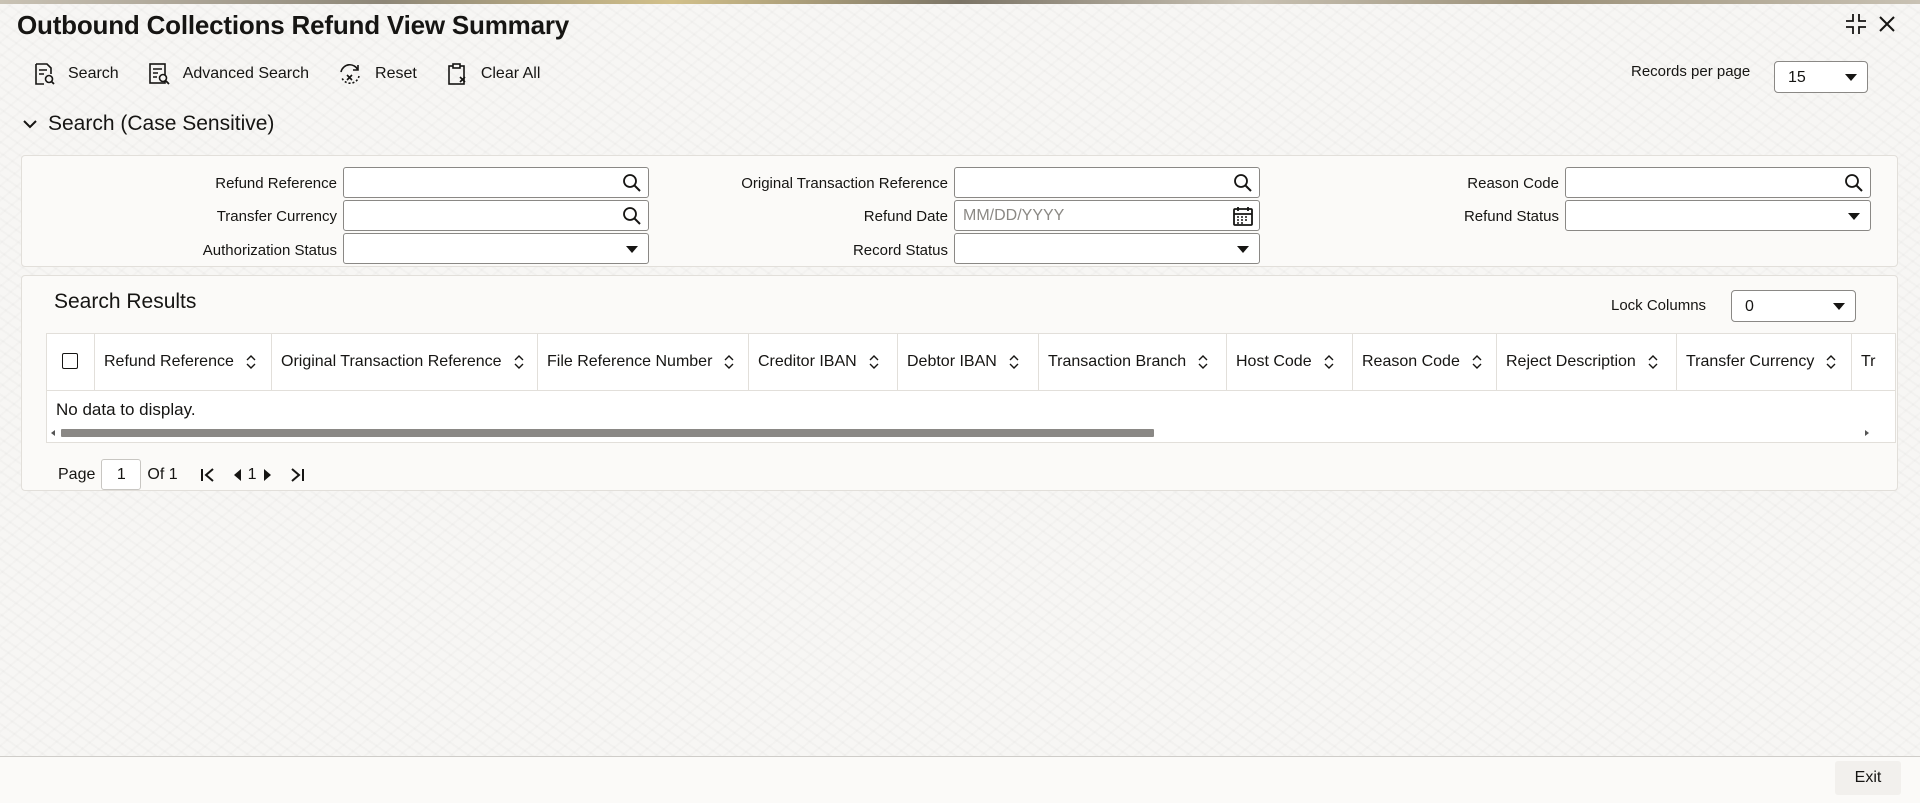  What do you see at coordinates (1243, 216) in the screenshot?
I see `calendar-icon` at bounding box center [1243, 216].